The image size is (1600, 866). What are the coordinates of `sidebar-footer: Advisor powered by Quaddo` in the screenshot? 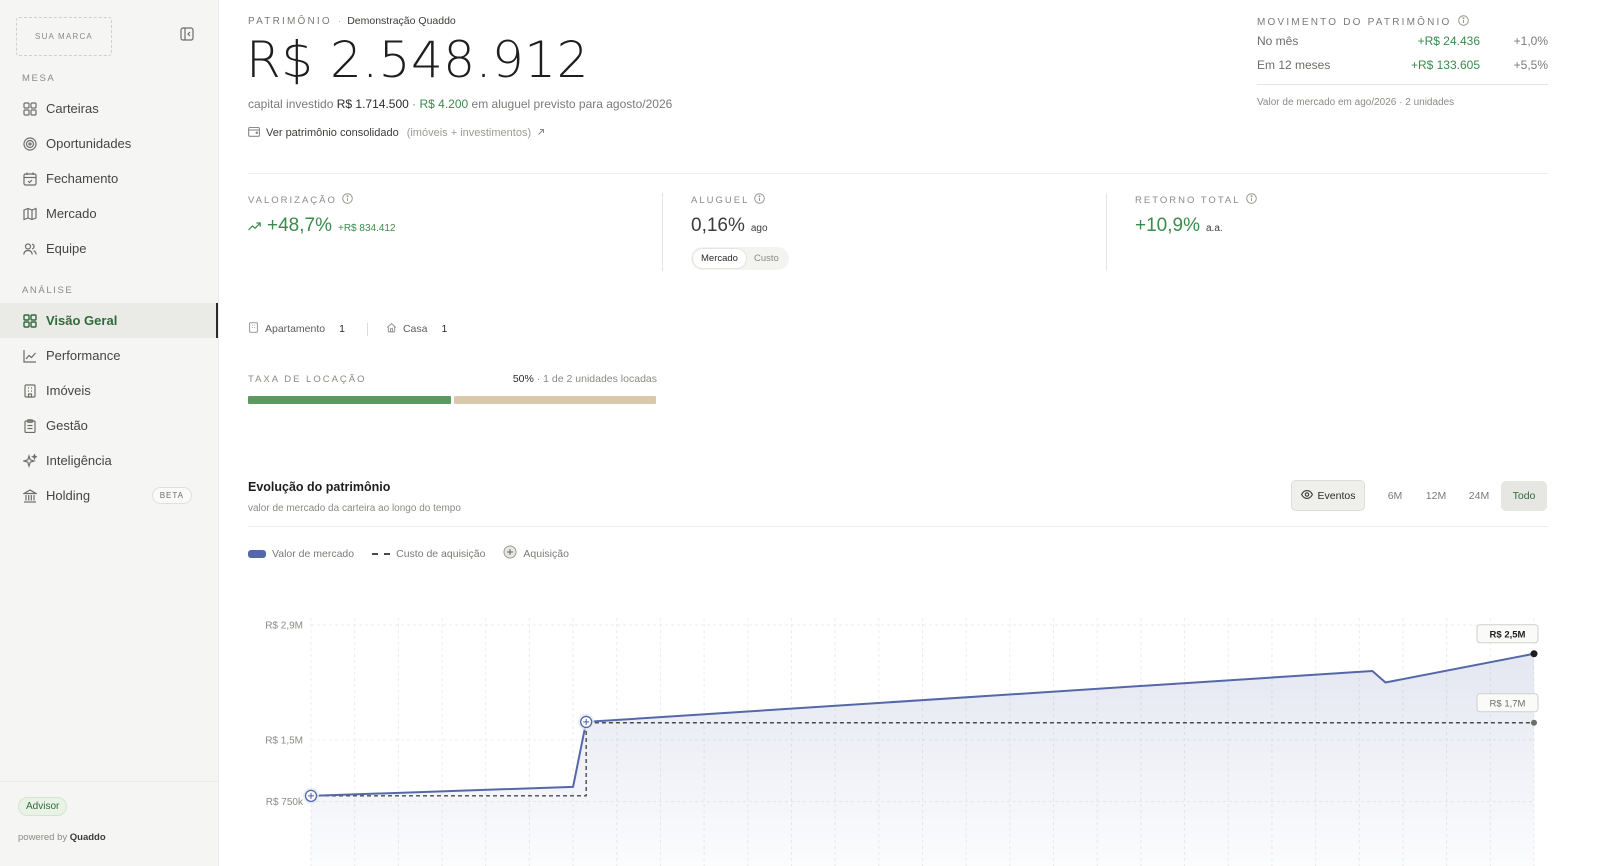 It's located at (109, 823).